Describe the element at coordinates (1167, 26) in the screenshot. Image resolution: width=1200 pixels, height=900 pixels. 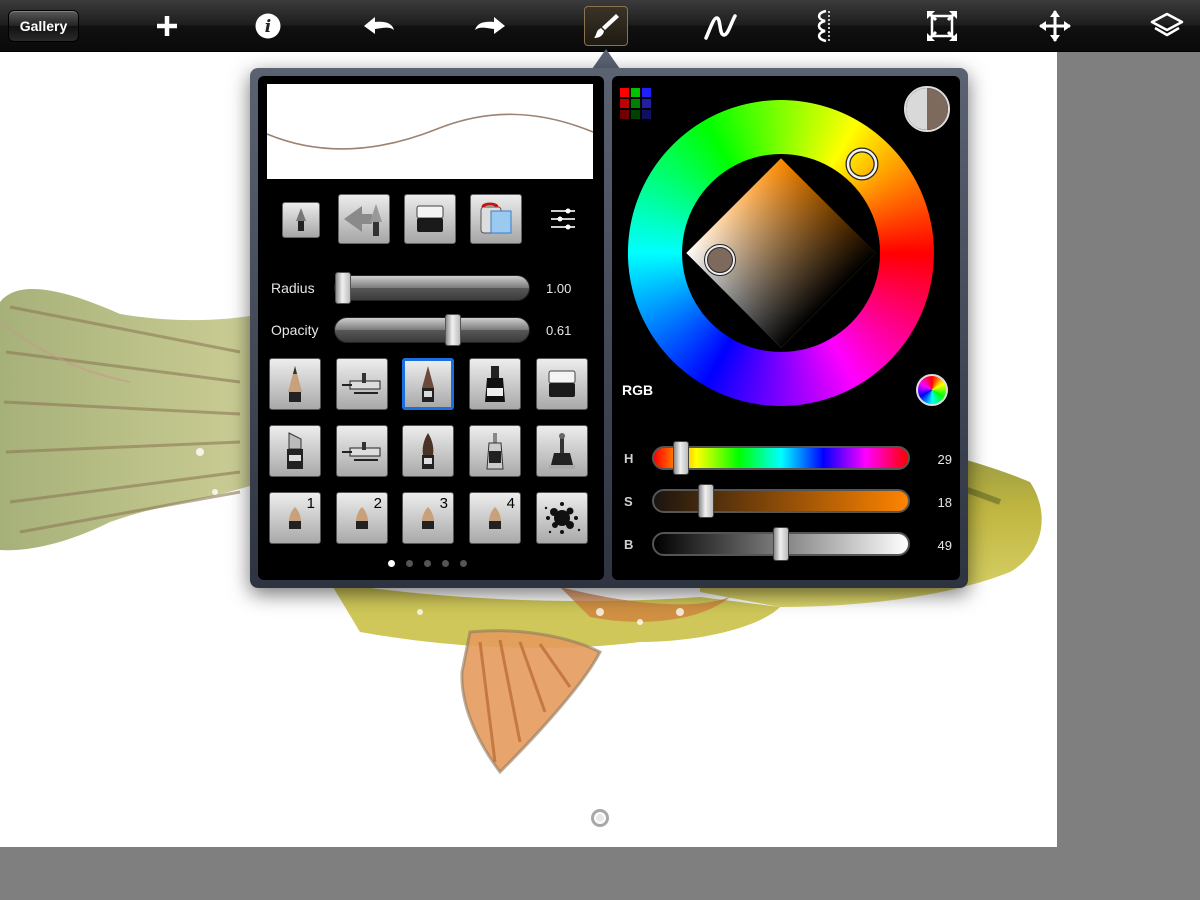
I see `layers-icon` at that location.